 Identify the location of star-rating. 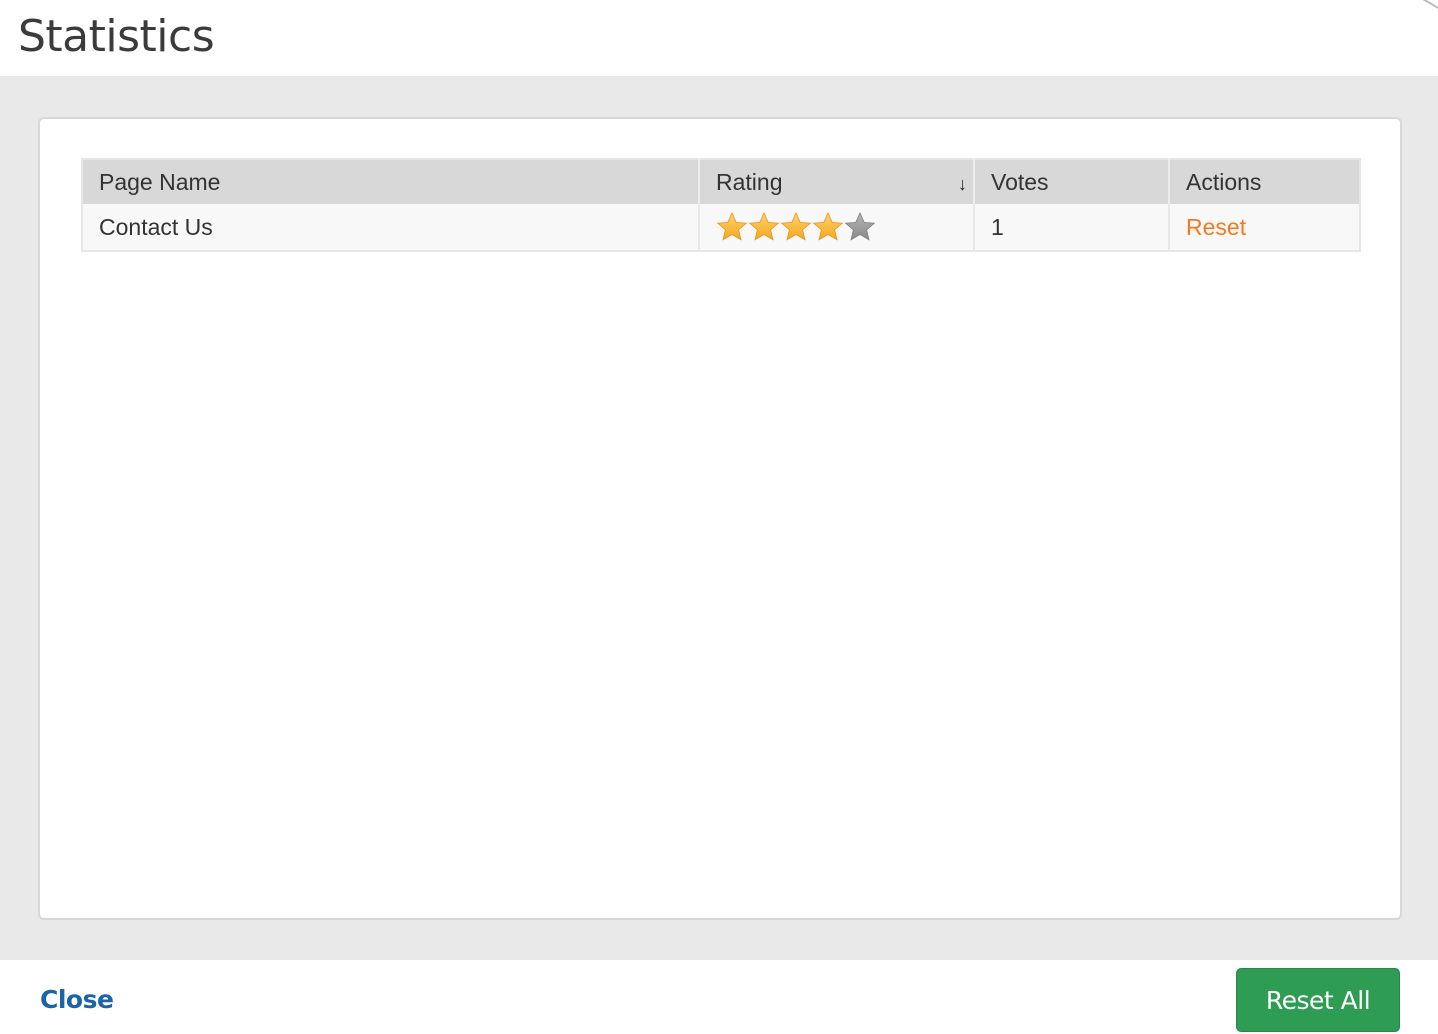
(796, 227).